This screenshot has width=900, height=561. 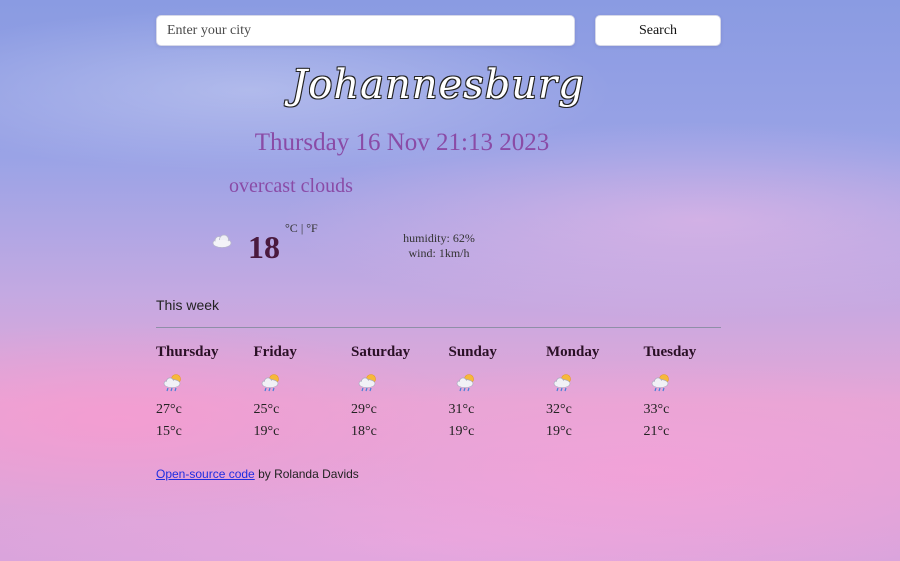 I want to click on forecast-day: Thursday 27°c 15°c, so click(x=204, y=392).